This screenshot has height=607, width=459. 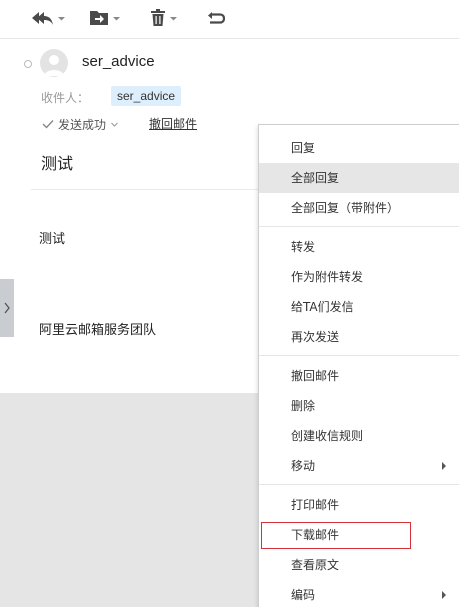 I want to click on menu-item-label: 再次发送, so click(x=315, y=337).